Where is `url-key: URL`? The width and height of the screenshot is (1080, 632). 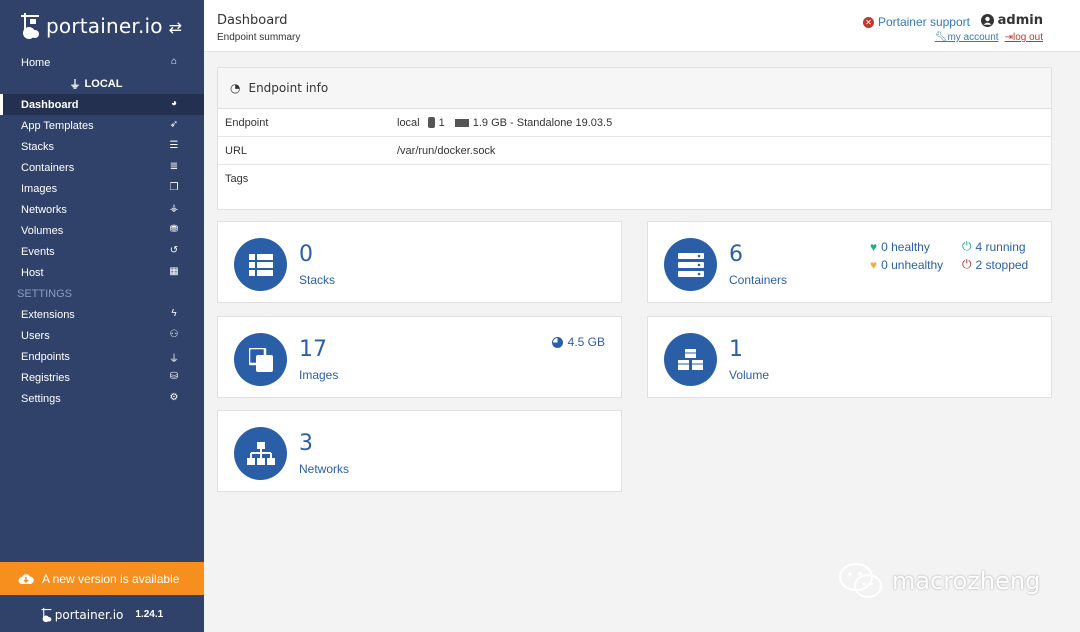 url-key: URL is located at coordinates (236, 150).